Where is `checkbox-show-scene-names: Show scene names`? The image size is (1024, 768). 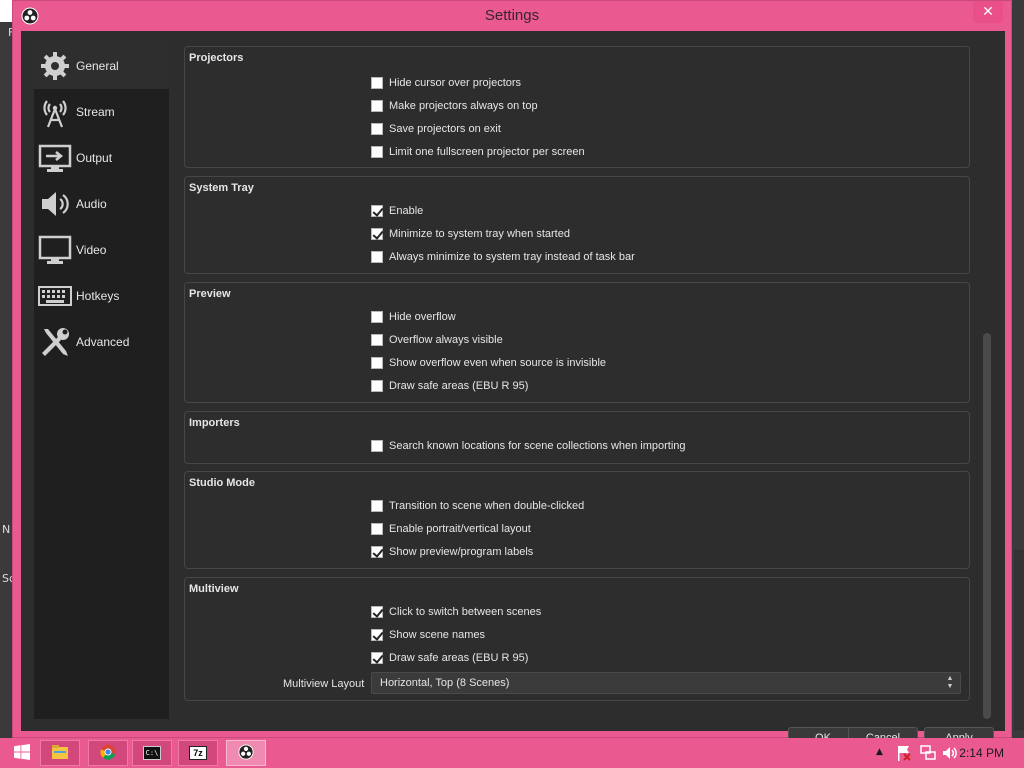
checkbox-show-scene-names: Show scene names is located at coordinates (428, 635).